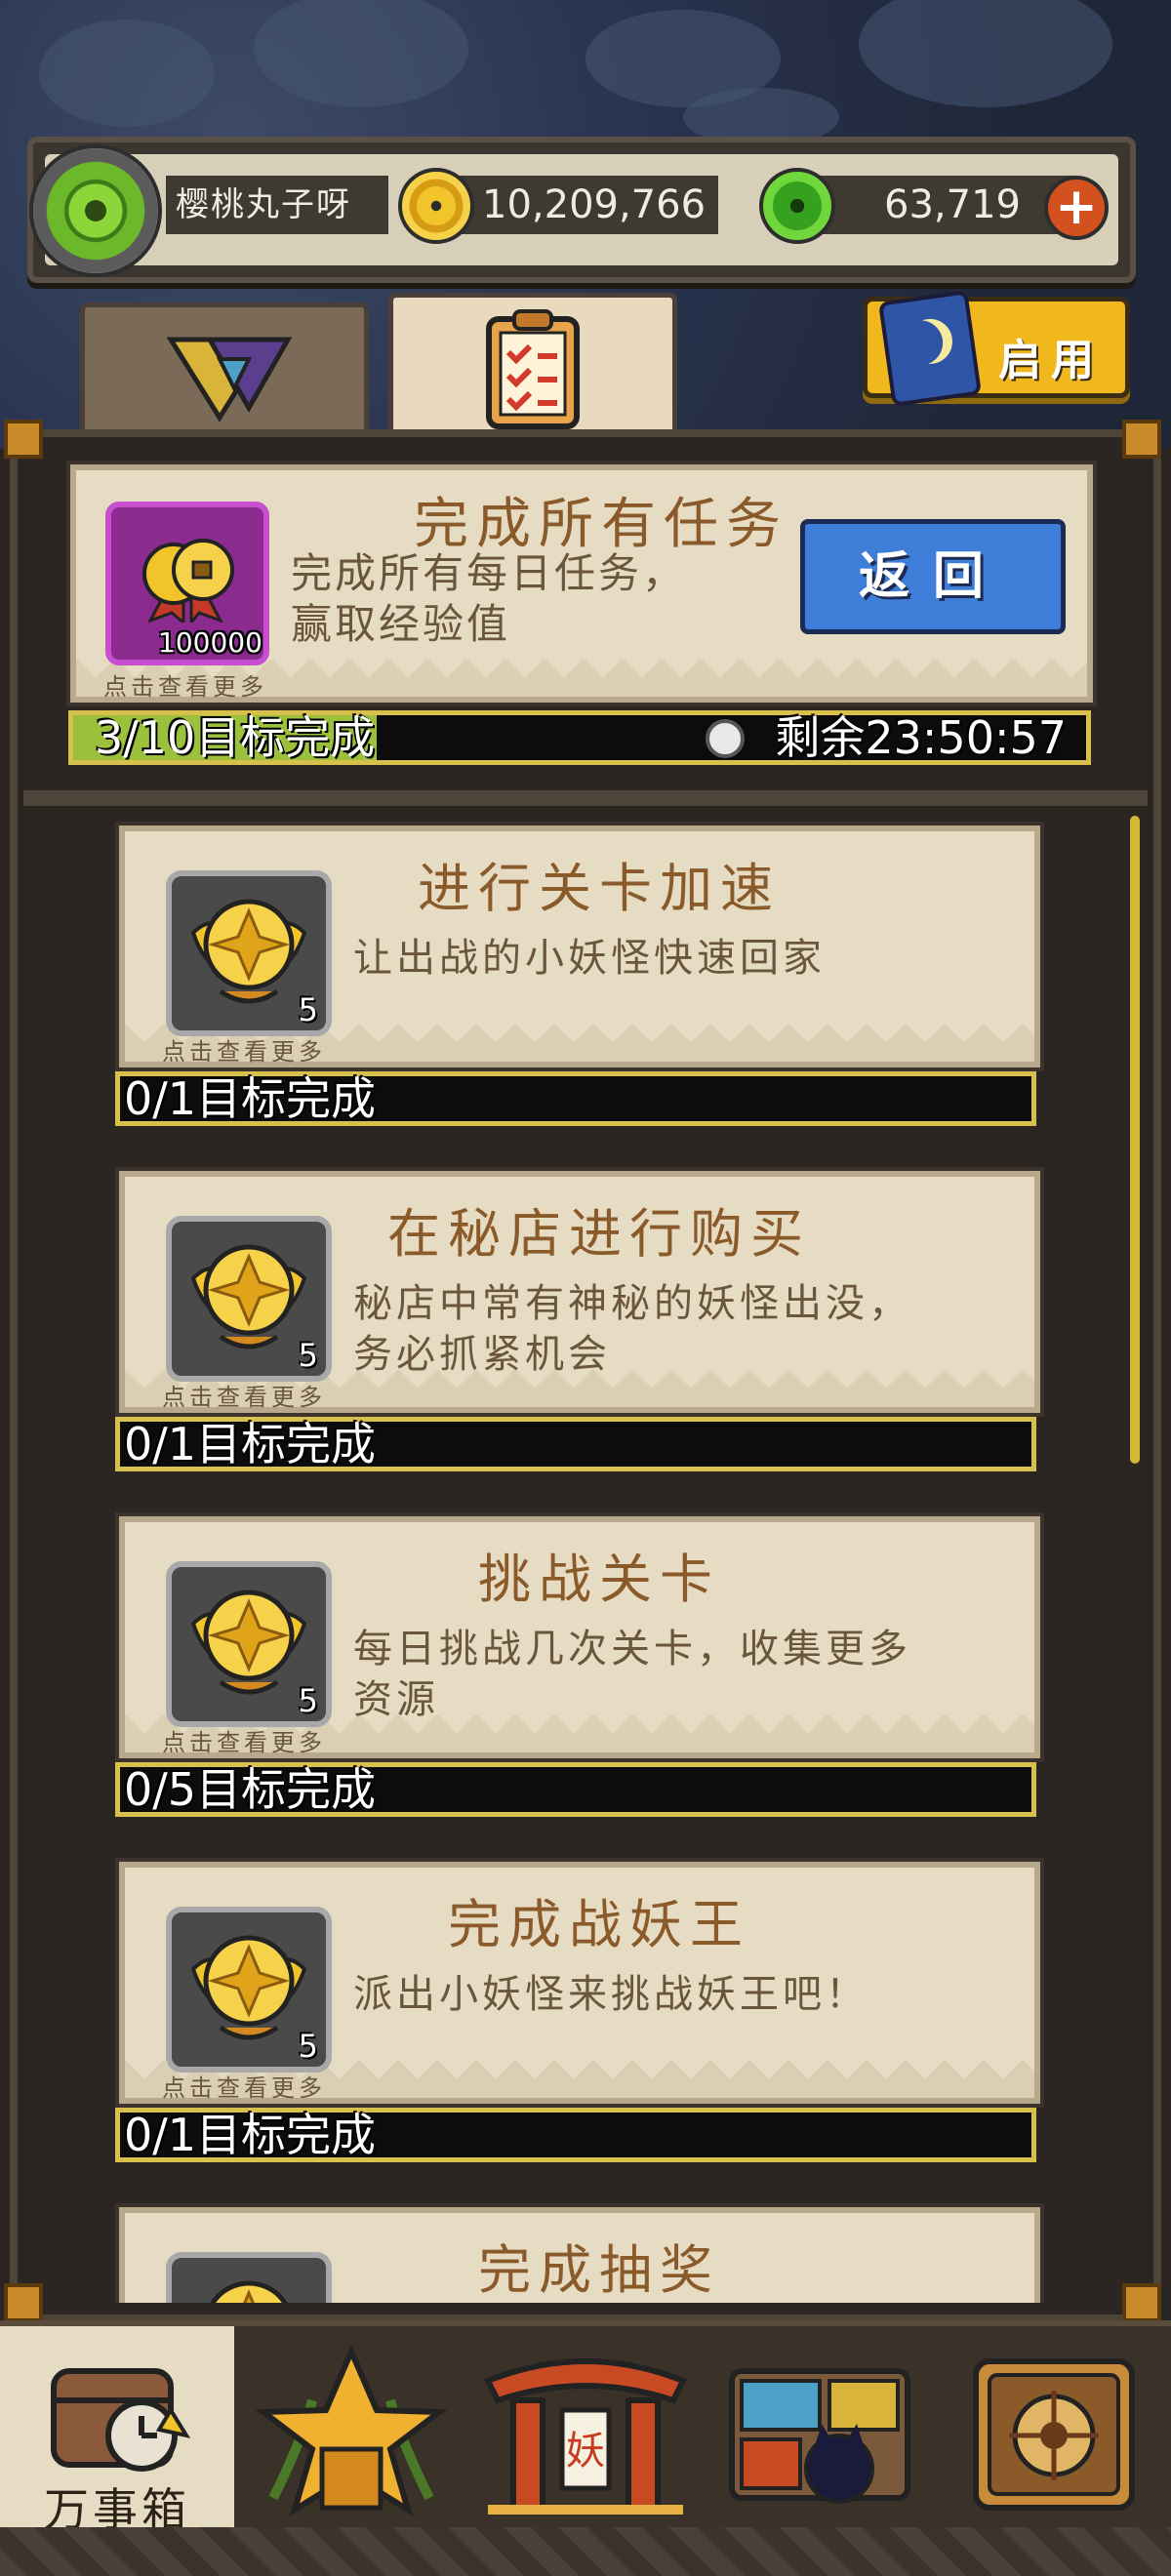  I want to click on book-icon, so click(1054, 2434).